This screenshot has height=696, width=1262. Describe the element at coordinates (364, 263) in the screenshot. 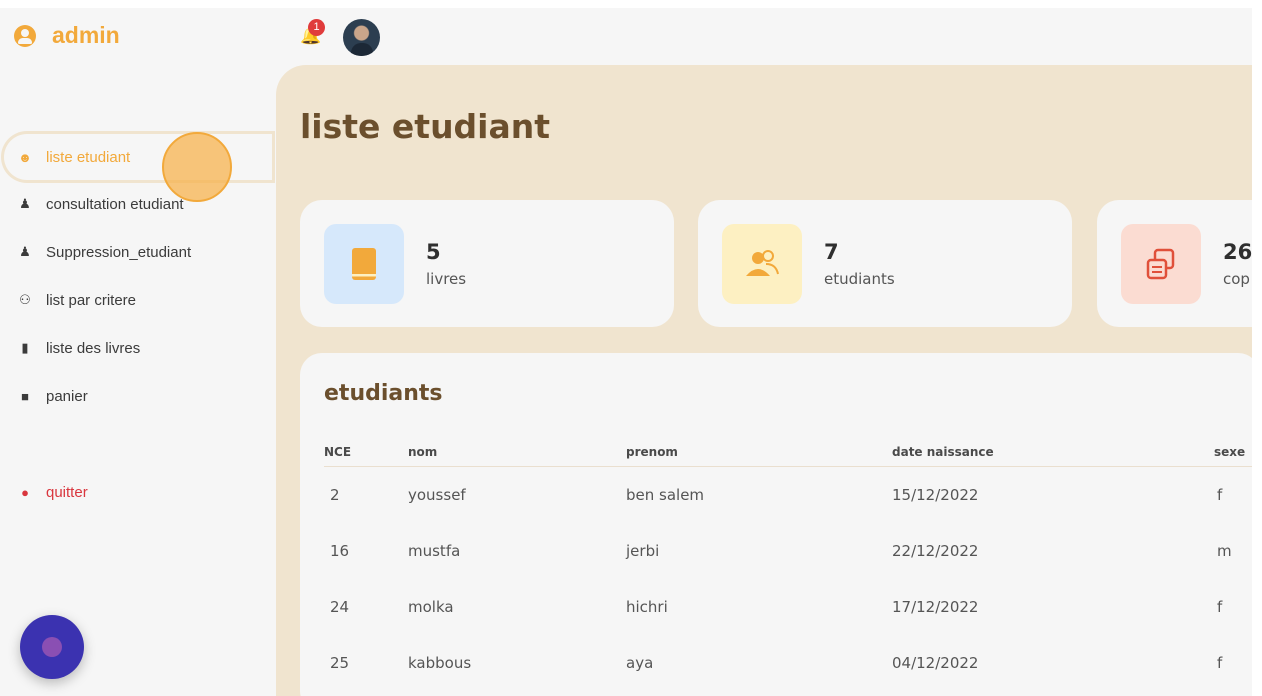

I see `book-icon` at that location.